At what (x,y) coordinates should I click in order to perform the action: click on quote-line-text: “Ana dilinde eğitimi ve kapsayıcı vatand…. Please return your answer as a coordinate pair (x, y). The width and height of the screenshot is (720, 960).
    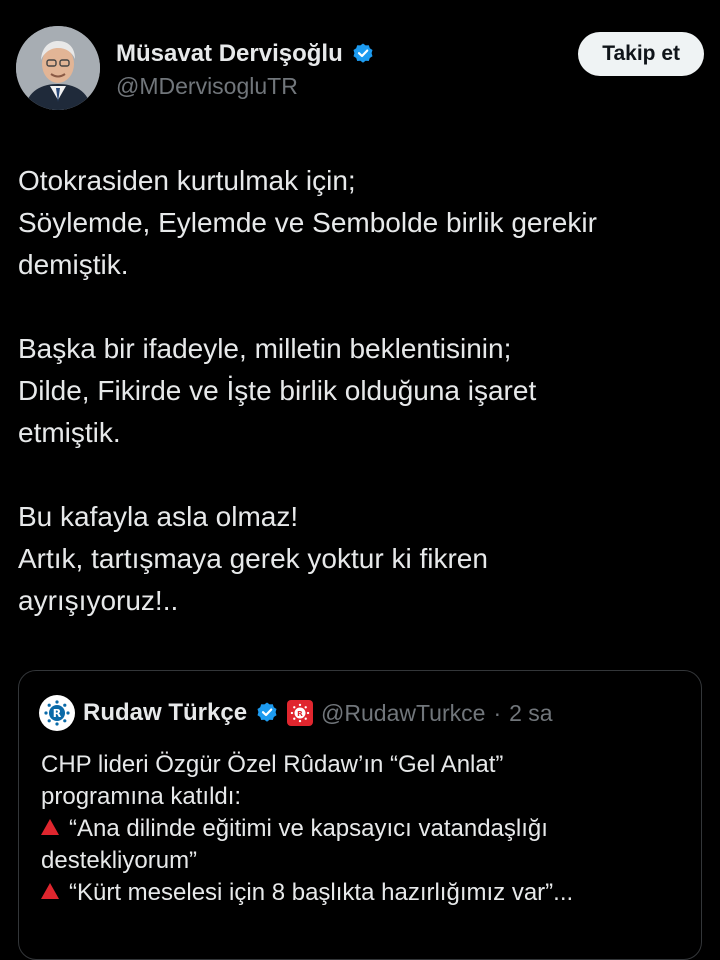
    Looking at the image, I should click on (308, 828).